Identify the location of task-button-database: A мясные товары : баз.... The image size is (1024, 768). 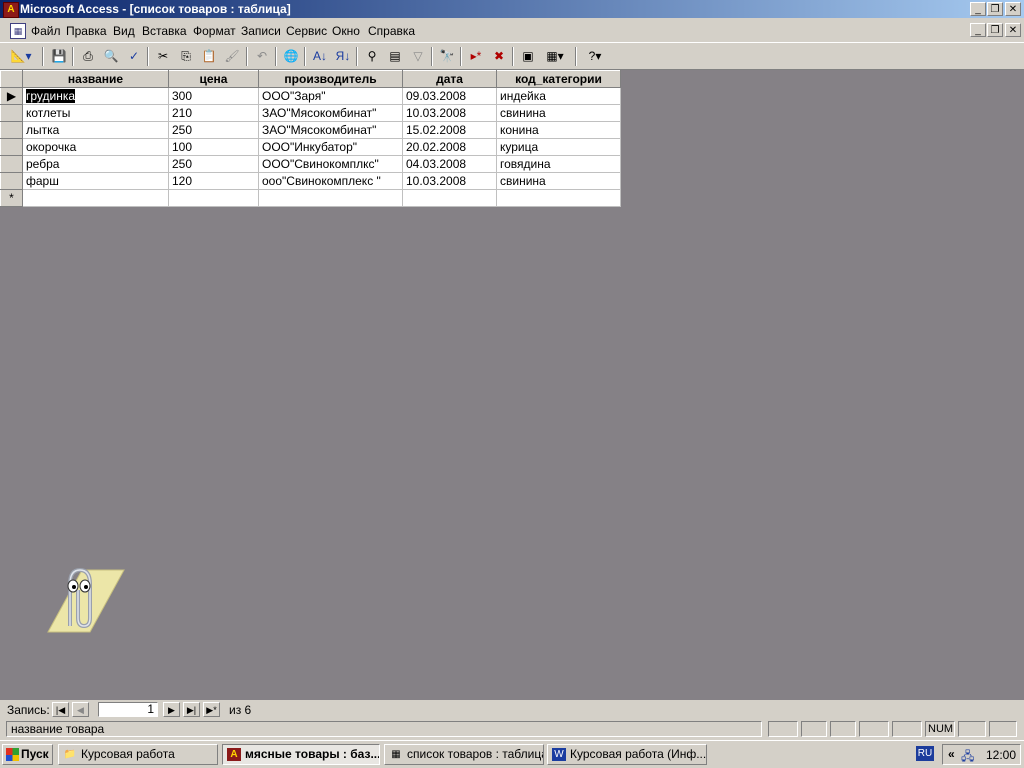
(301, 754).